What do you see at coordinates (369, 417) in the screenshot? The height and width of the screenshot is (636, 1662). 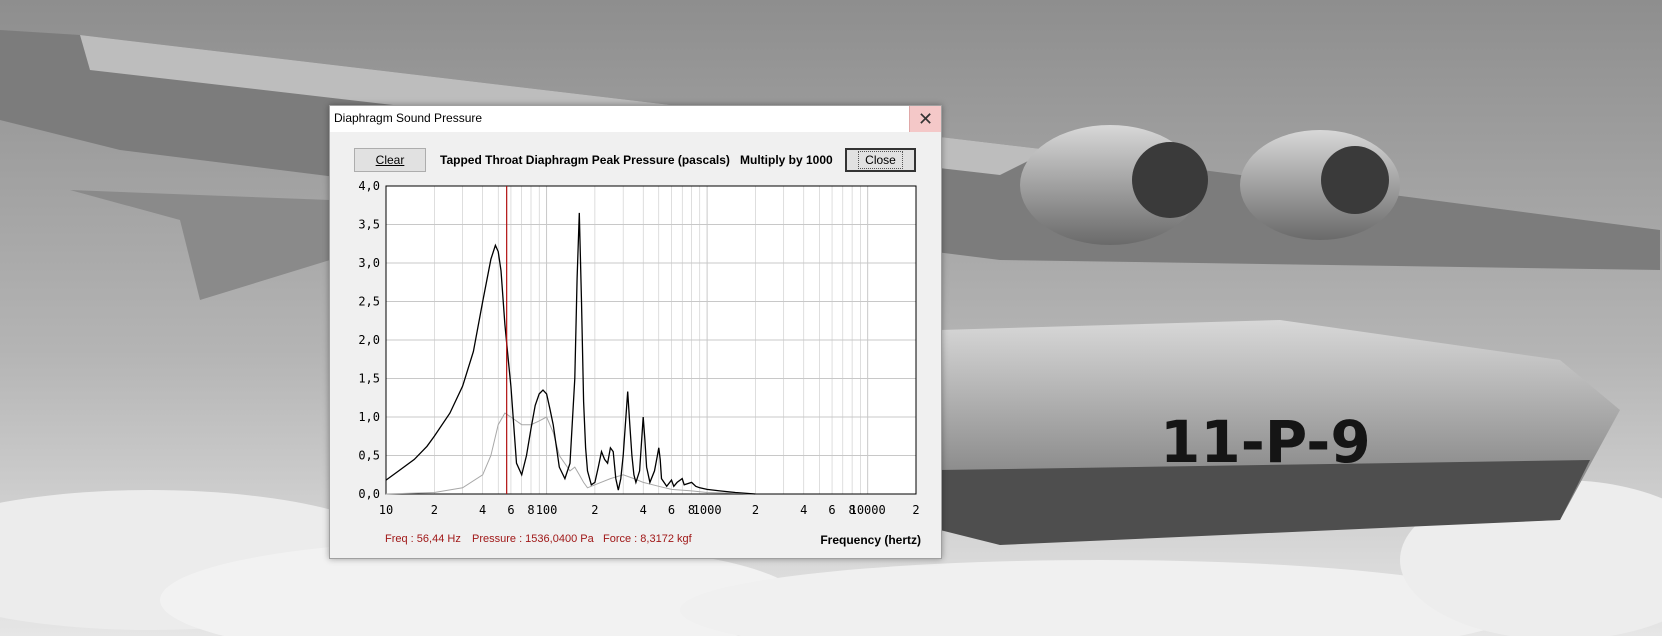 I see `y-tick-label: 1,0` at bounding box center [369, 417].